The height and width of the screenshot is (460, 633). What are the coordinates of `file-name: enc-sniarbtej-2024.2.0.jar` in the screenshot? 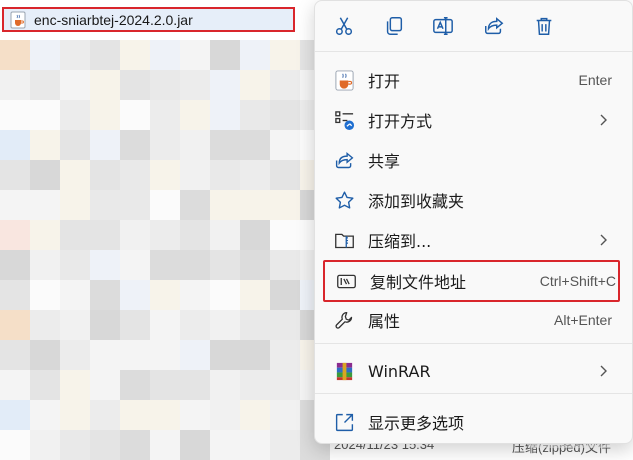 It's located at (113, 19).